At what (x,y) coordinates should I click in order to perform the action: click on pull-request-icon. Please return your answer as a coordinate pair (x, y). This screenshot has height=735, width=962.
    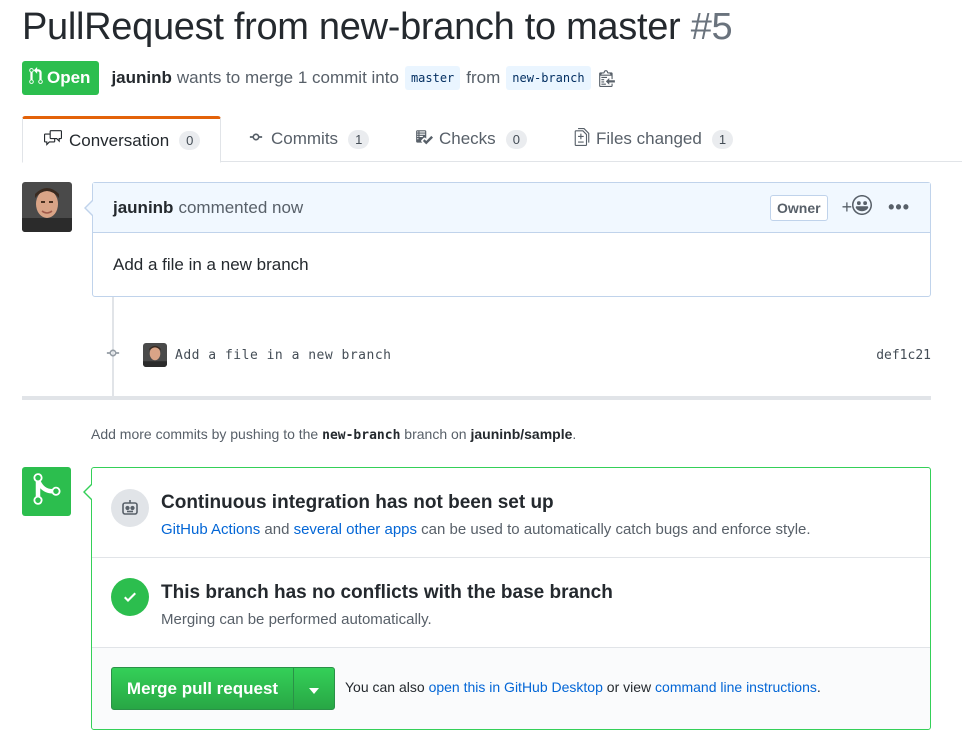
    Looking at the image, I should click on (36, 78).